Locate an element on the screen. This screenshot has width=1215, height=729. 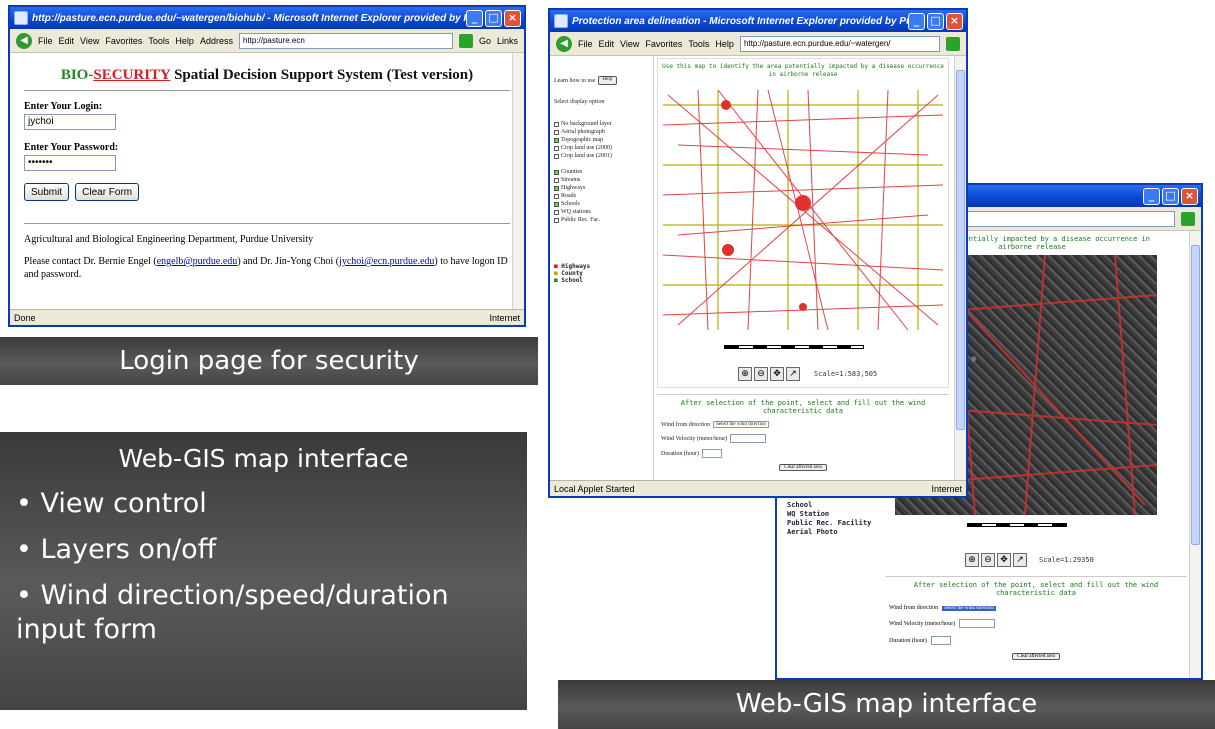
help-button: Help is located at coordinates (607, 80).